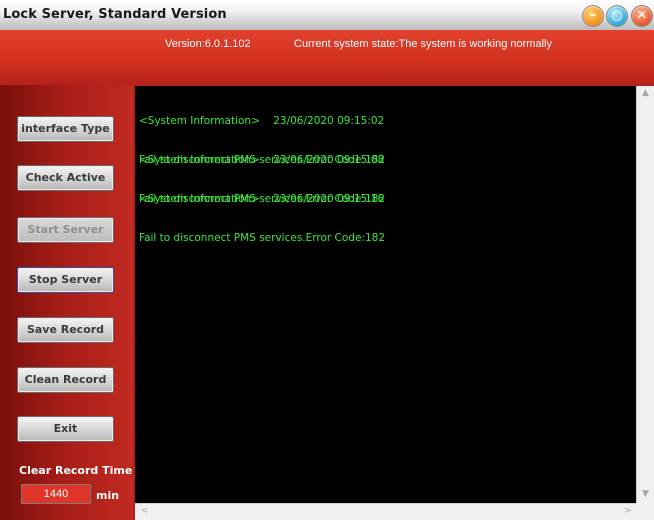 Image resolution: width=654 pixels, height=520 pixels. I want to click on clean-record-button: Clean Record, so click(65, 380).